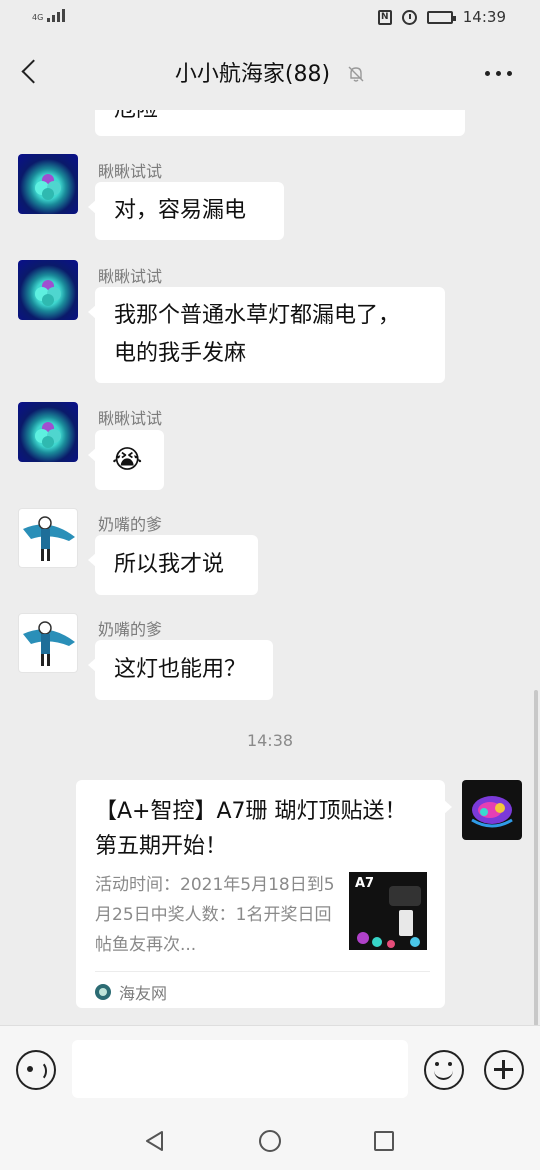 This screenshot has height=1170, width=540. Describe the element at coordinates (257, 315) in the screenshot. I see `message-text-line: 我那个普通水草灯都漏电了，` at that location.